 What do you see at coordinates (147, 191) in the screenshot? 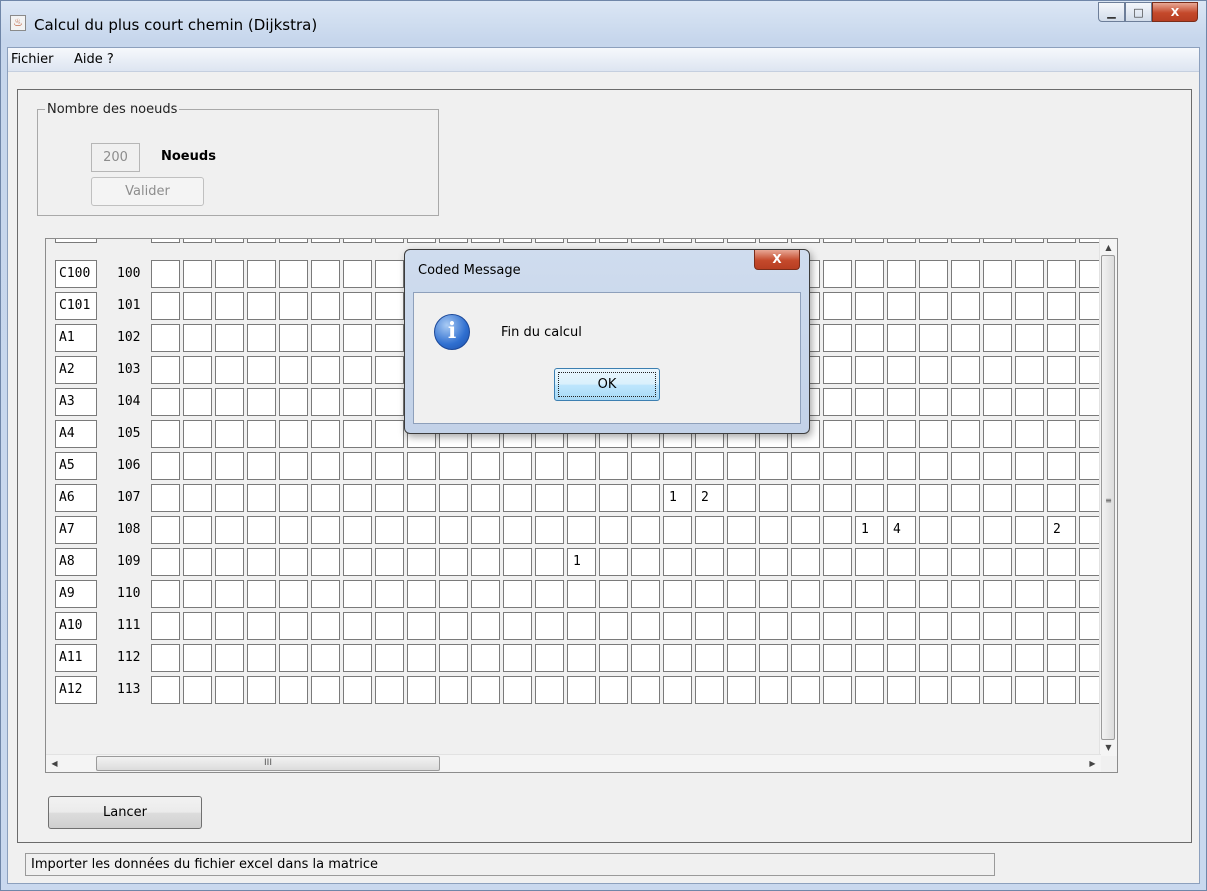
I see `validate-button: Valider` at bounding box center [147, 191].